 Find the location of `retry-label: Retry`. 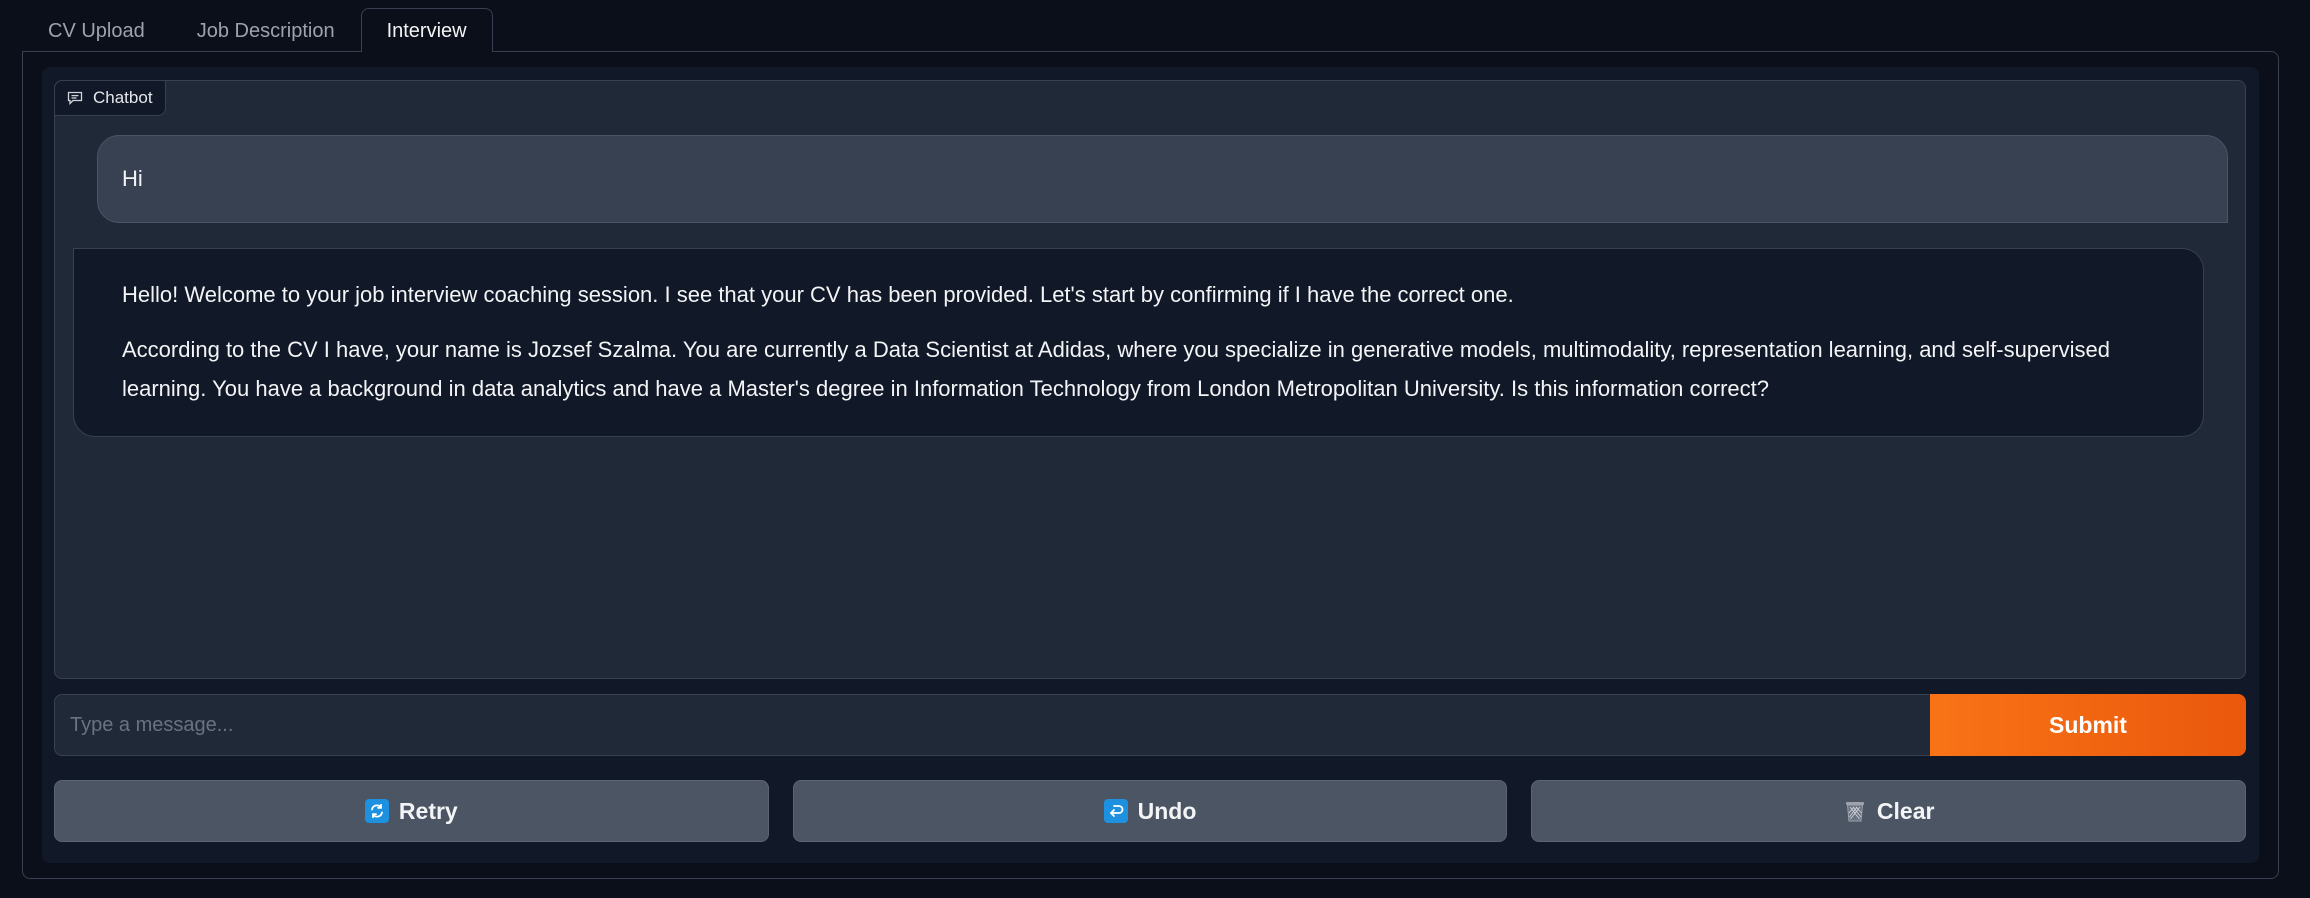

retry-label: Retry is located at coordinates (428, 810).